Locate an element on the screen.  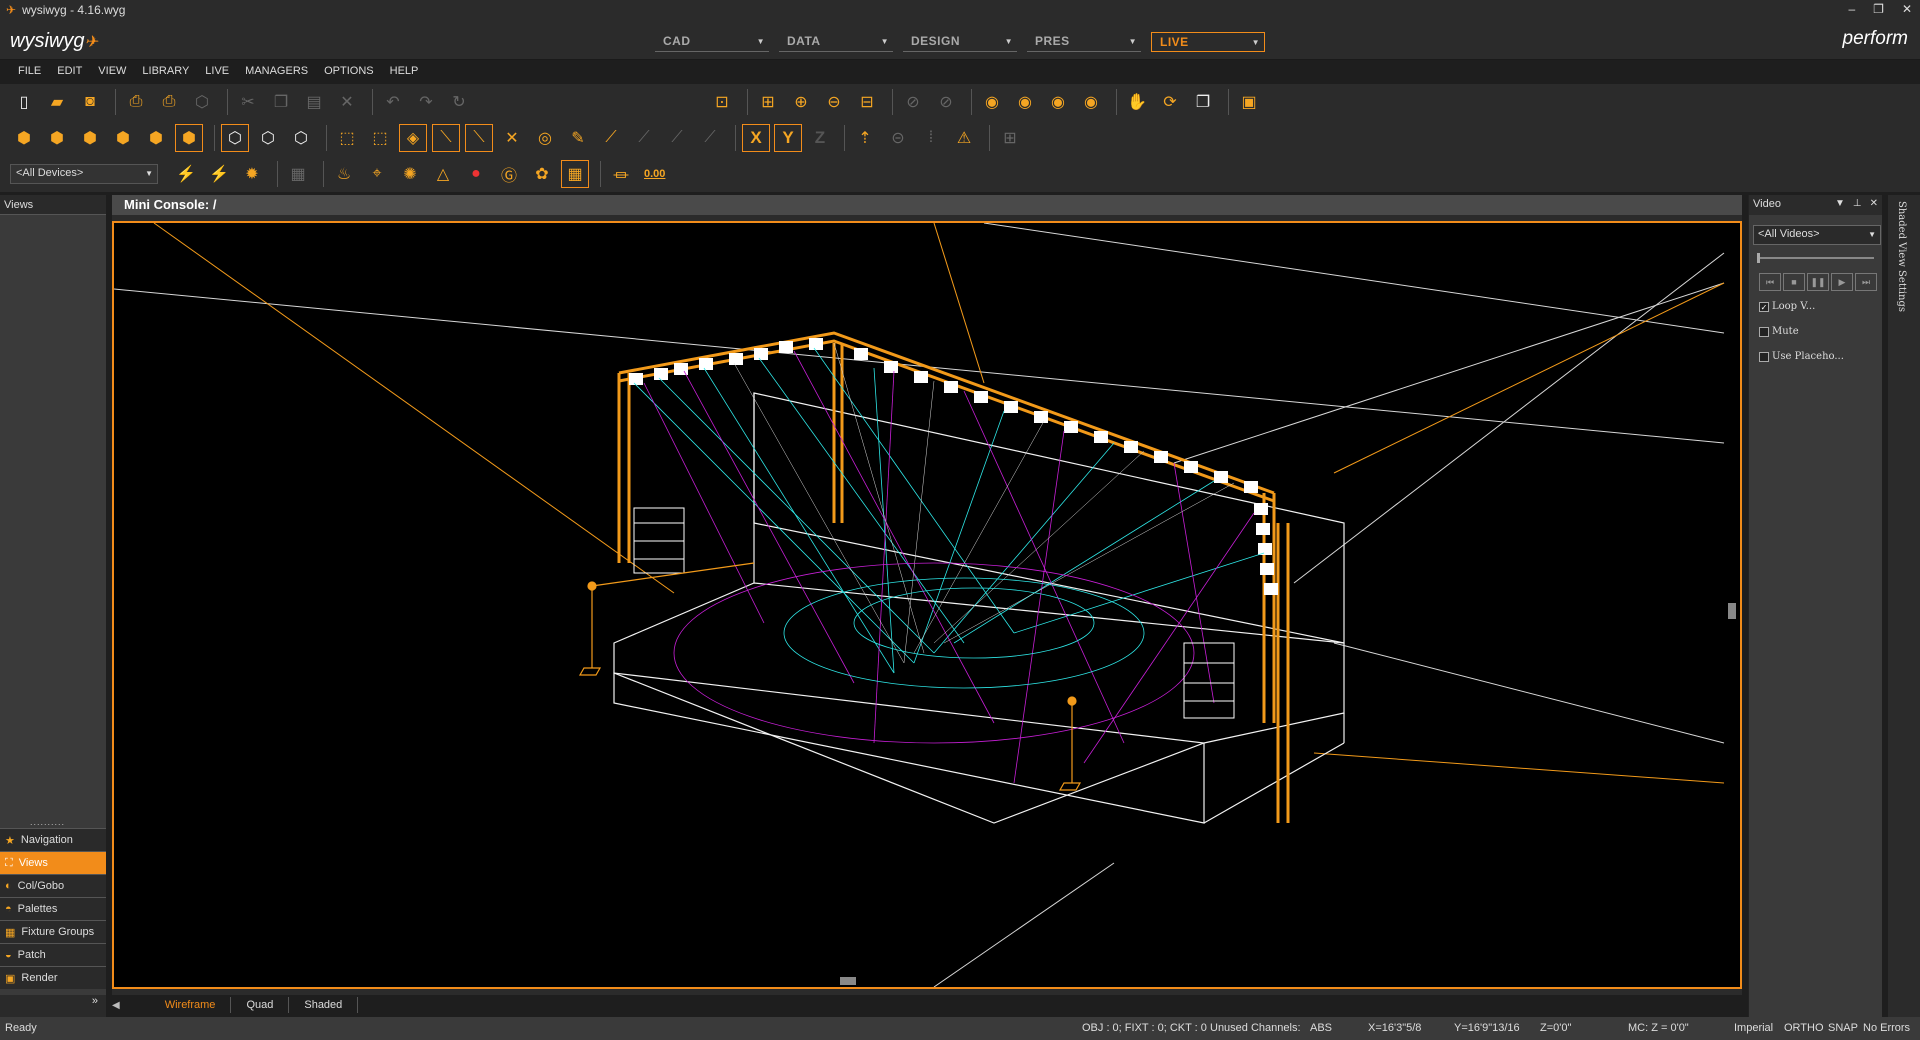
paste-icon: ▤ is located at coordinates (314, 102).